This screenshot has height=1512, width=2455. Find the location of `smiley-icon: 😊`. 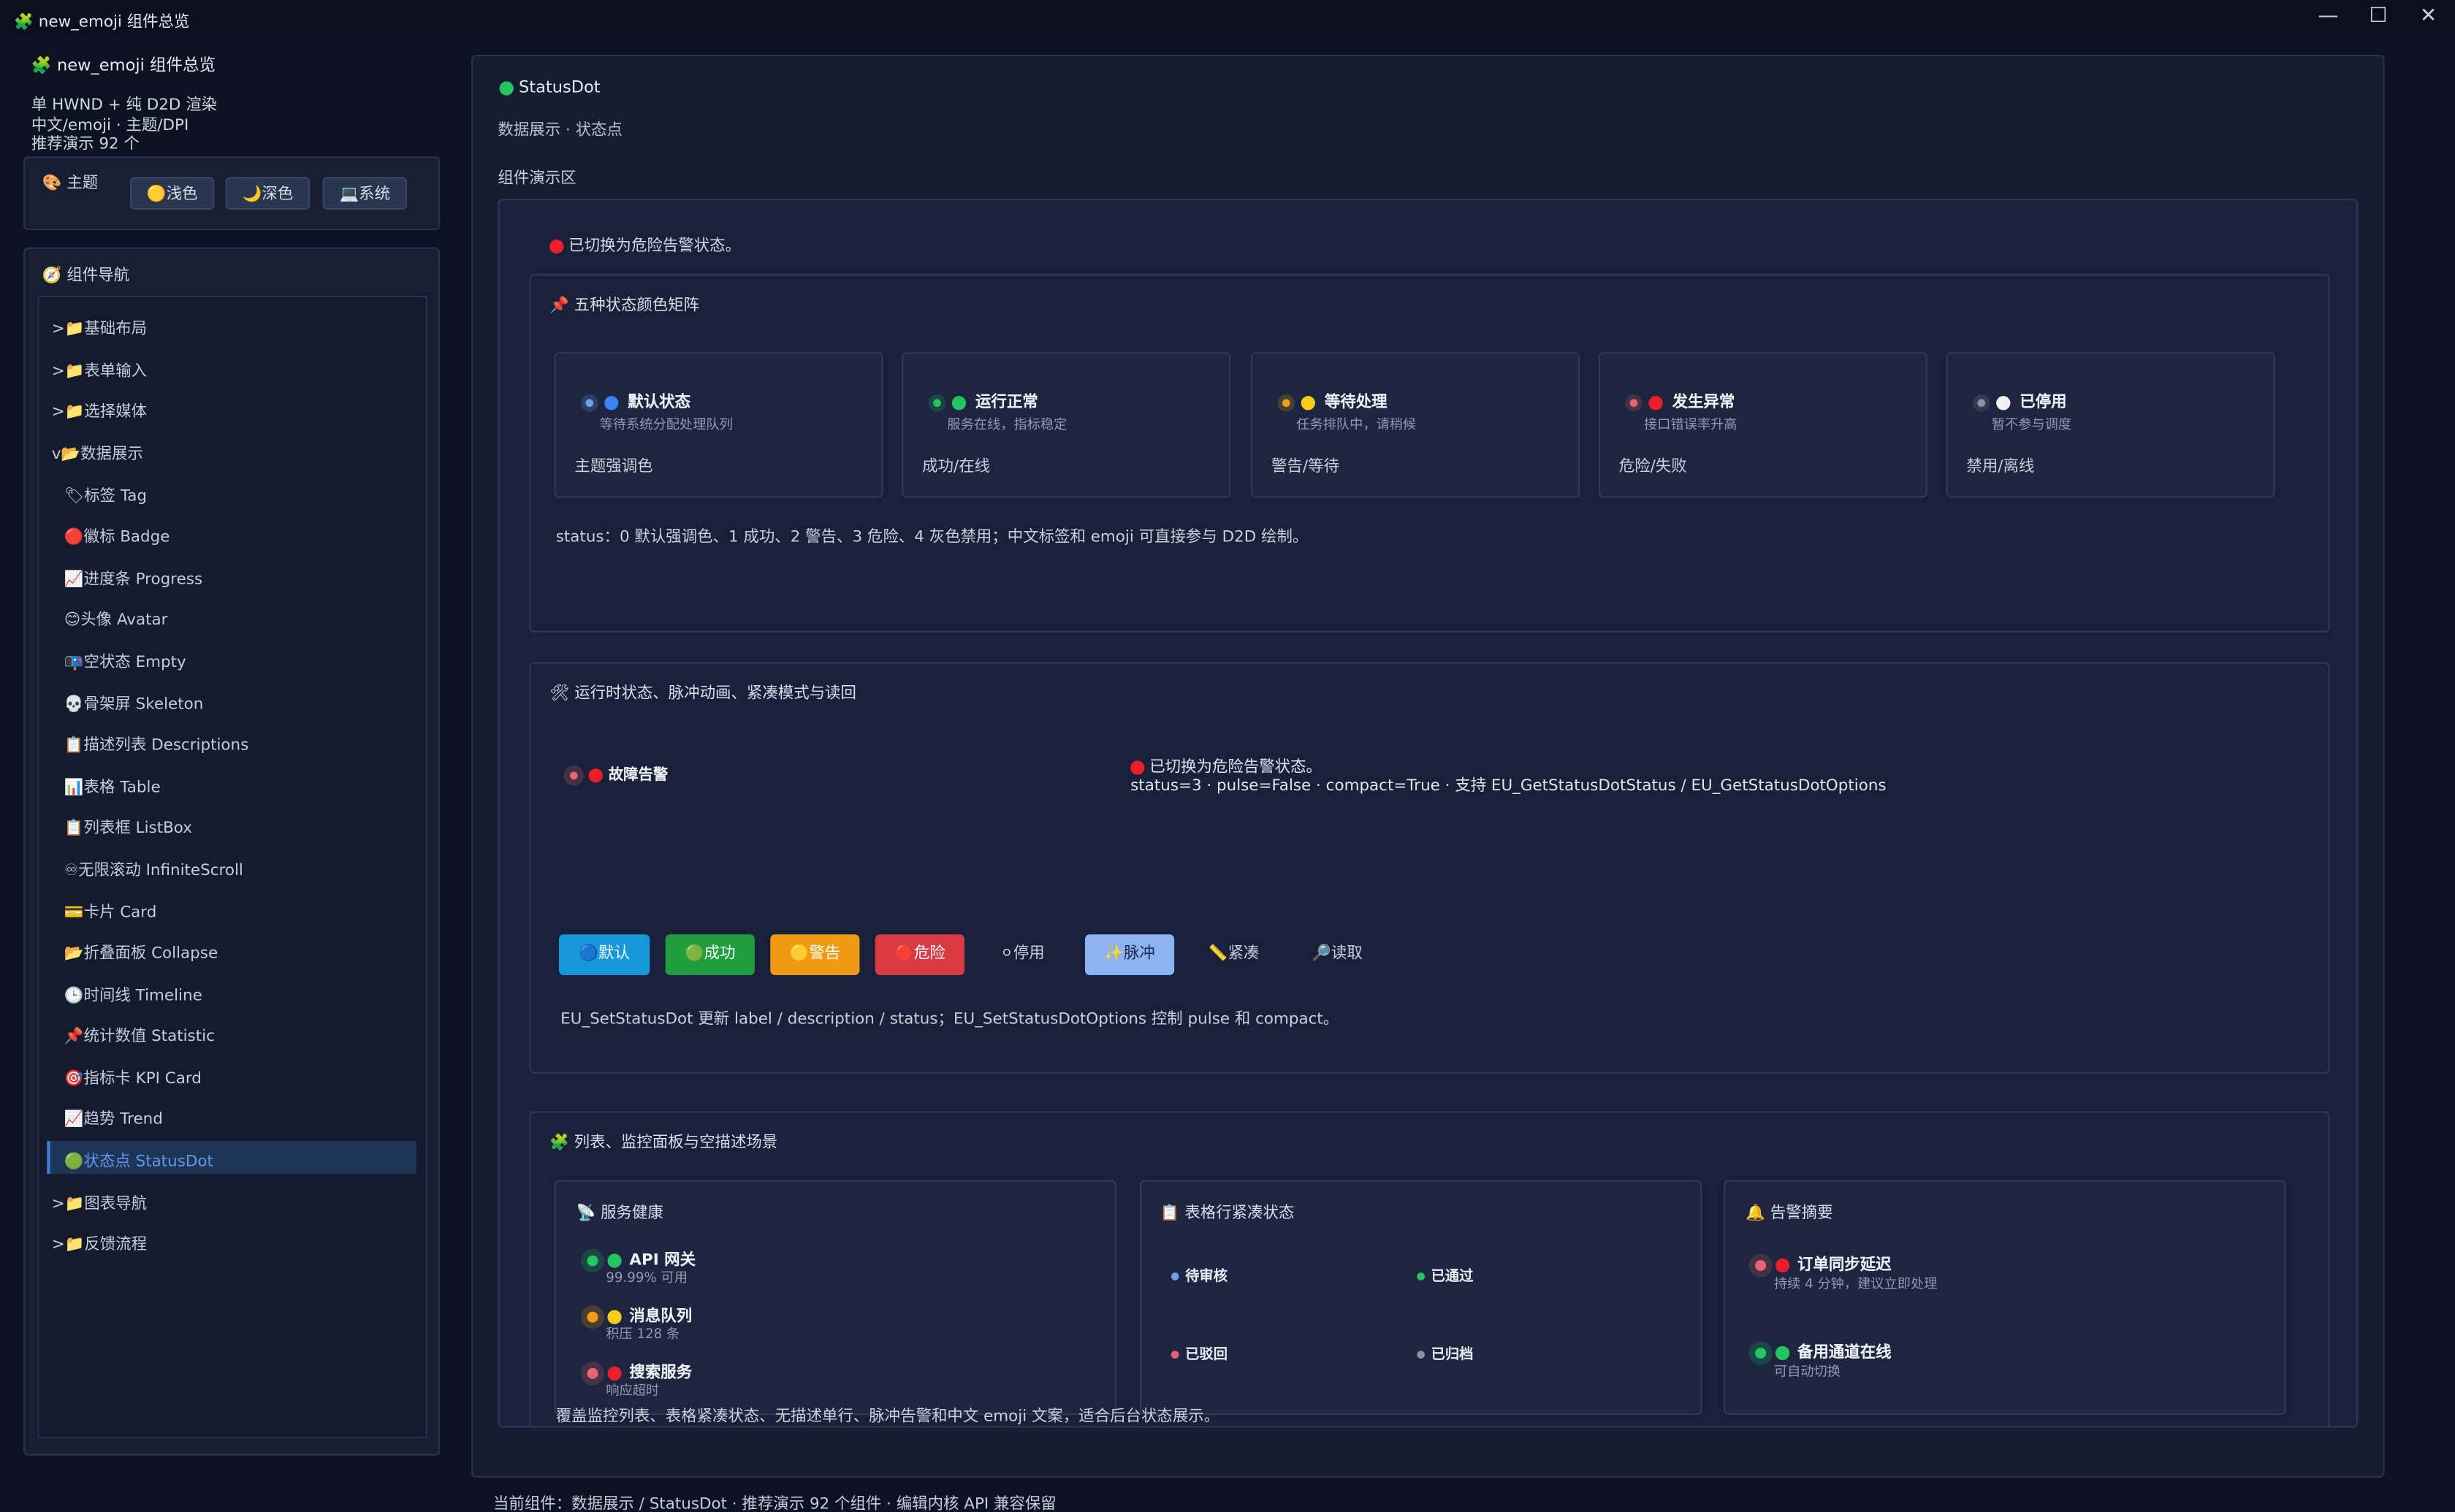

smiley-icon: 😊 is located at coordinates (72, 620).